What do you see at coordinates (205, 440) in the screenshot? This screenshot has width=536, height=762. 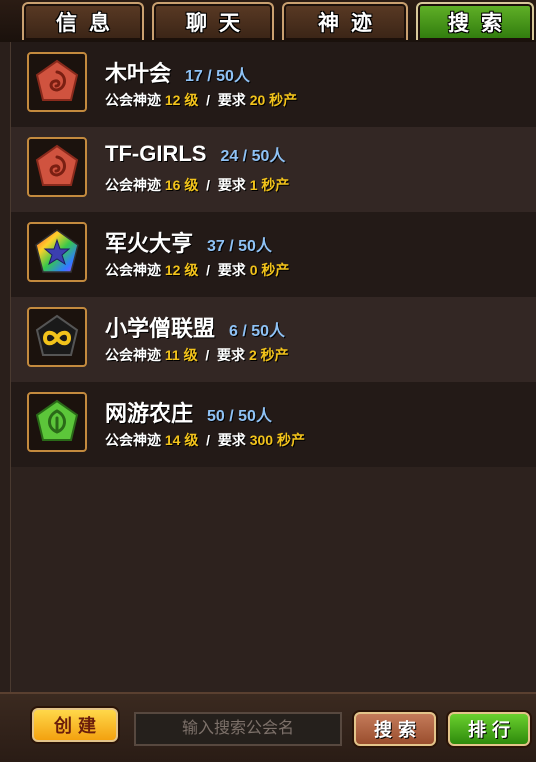 I see `guild-info: 公会神迹 14 级 / 要求 300 秒产` at bounding box center [205, 440].